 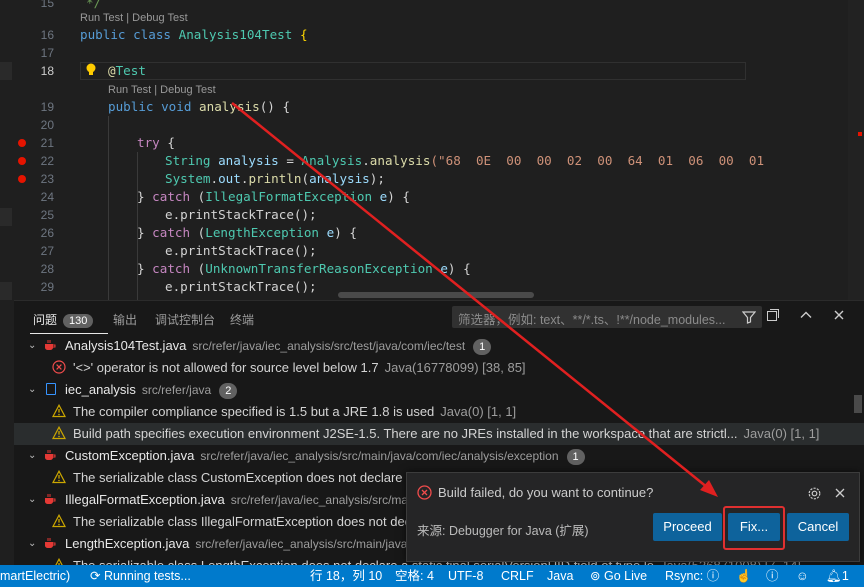 I want to click on problems-count-badge: 1, so click(x=482, y=347).